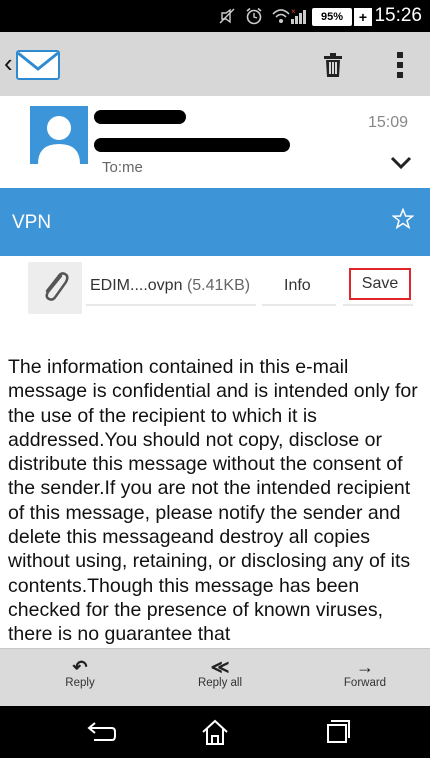 The height and width of the screenshot is (758, 430). What do you see at coordinates (192, 145) in the screenshot?
I see `redacted-address` at bounding box center [192, 145].